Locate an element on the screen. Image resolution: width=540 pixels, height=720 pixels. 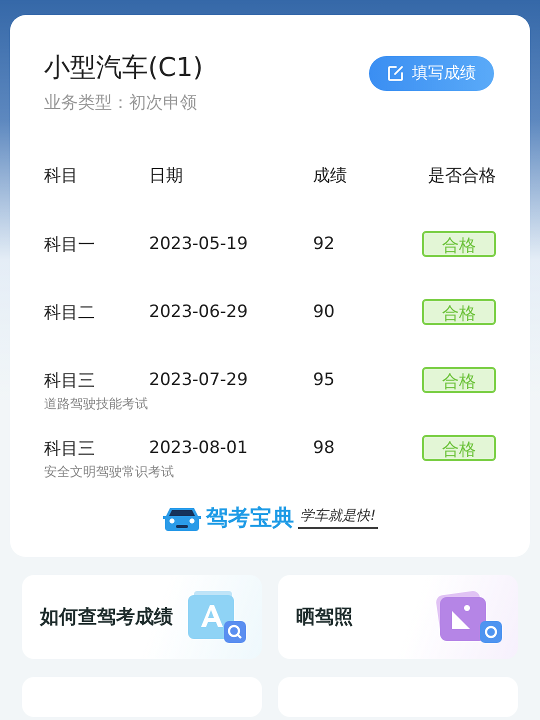
brand-name: 驾考宝典 is located at coordinates (250, 518).